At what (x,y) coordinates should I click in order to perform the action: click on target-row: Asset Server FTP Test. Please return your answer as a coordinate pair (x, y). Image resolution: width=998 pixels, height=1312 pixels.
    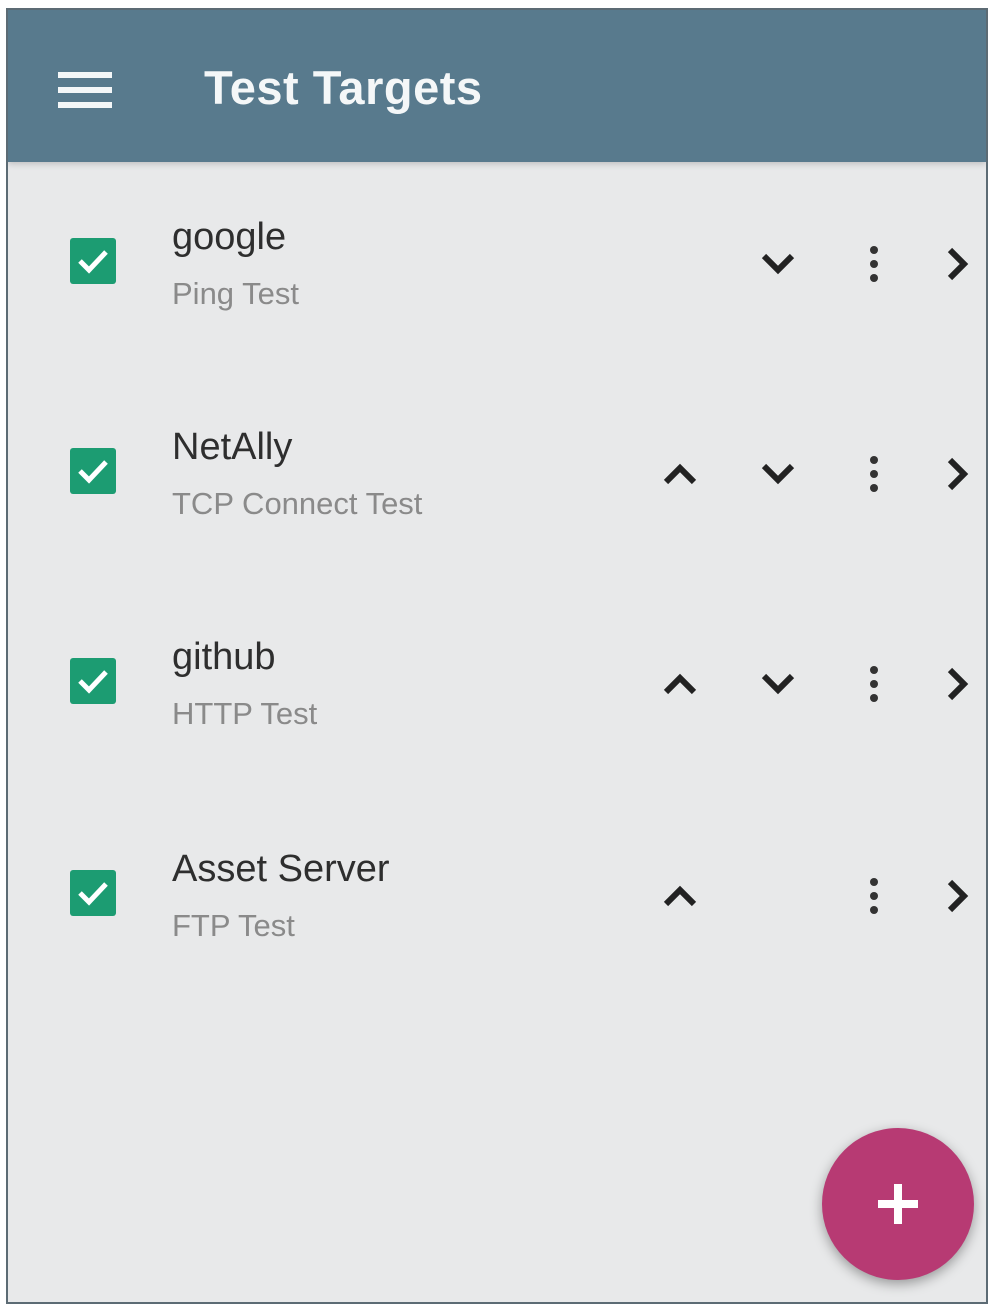
    Looking at the image, I should click on (497, 889).